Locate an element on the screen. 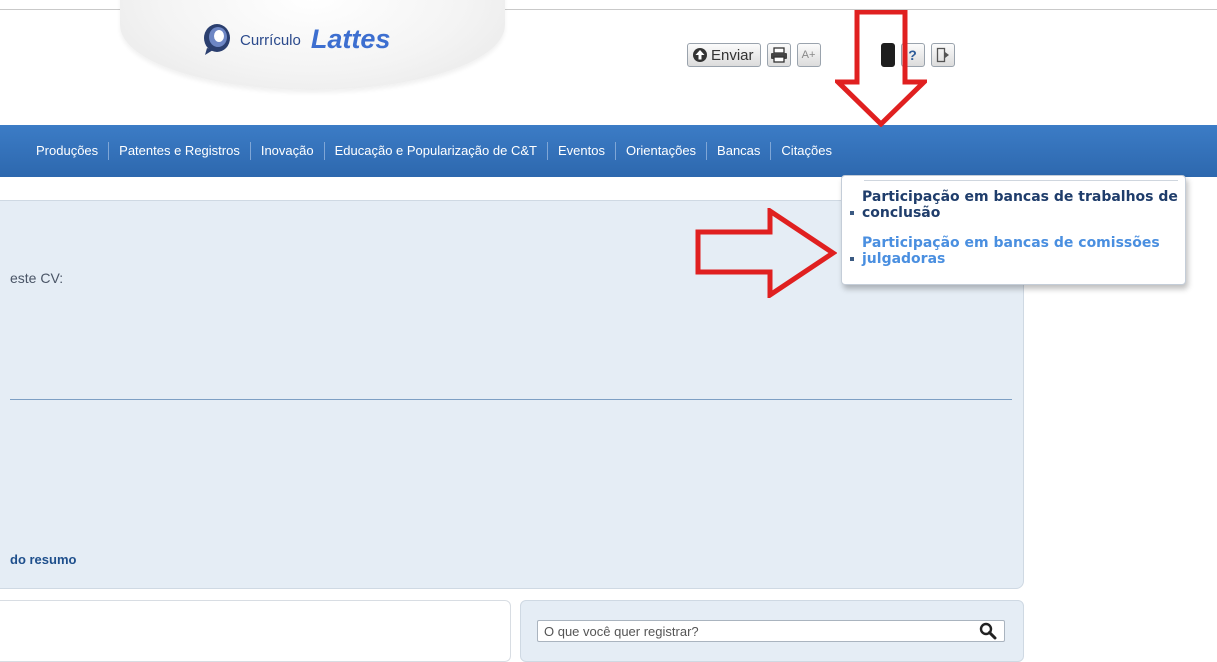  nav-item-citacoes: Citações is located at coordinates (806, 151).